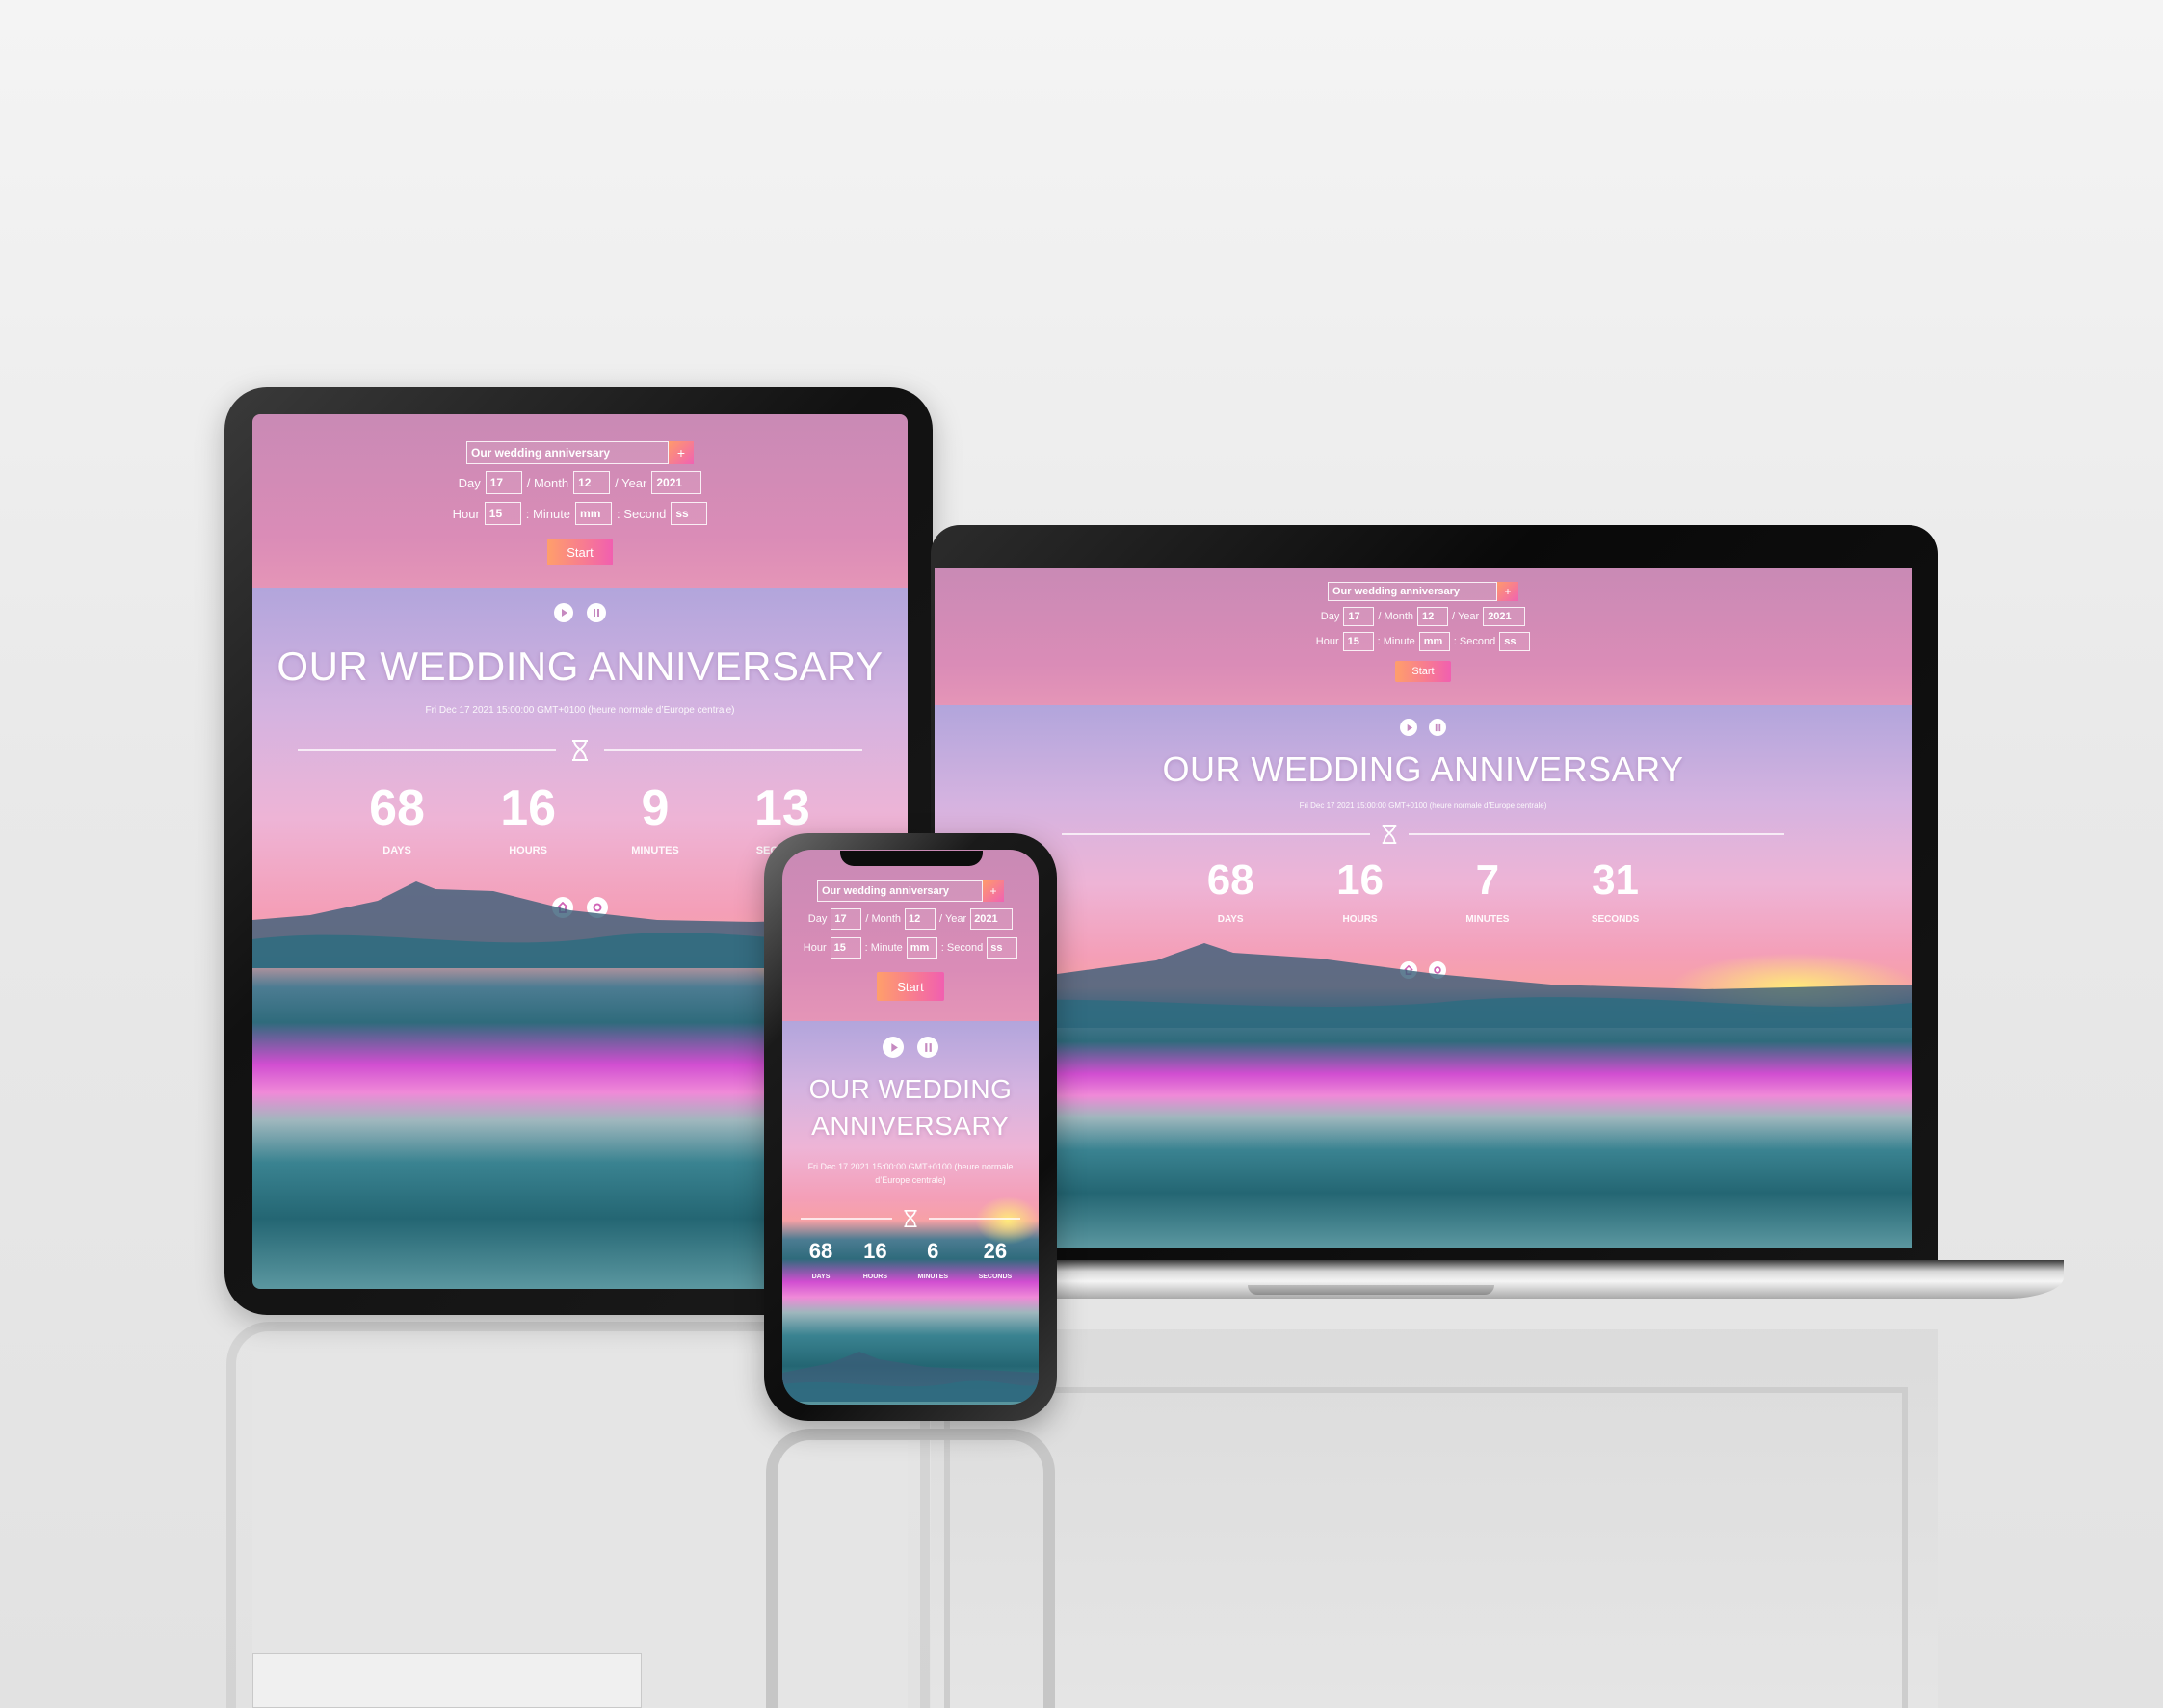 Image resolution: width=2163 pixels, height=1708 pixels. Describe the element at coordinates (782, 808) in the screenshot. I see `seconds-value: 13` at that location.